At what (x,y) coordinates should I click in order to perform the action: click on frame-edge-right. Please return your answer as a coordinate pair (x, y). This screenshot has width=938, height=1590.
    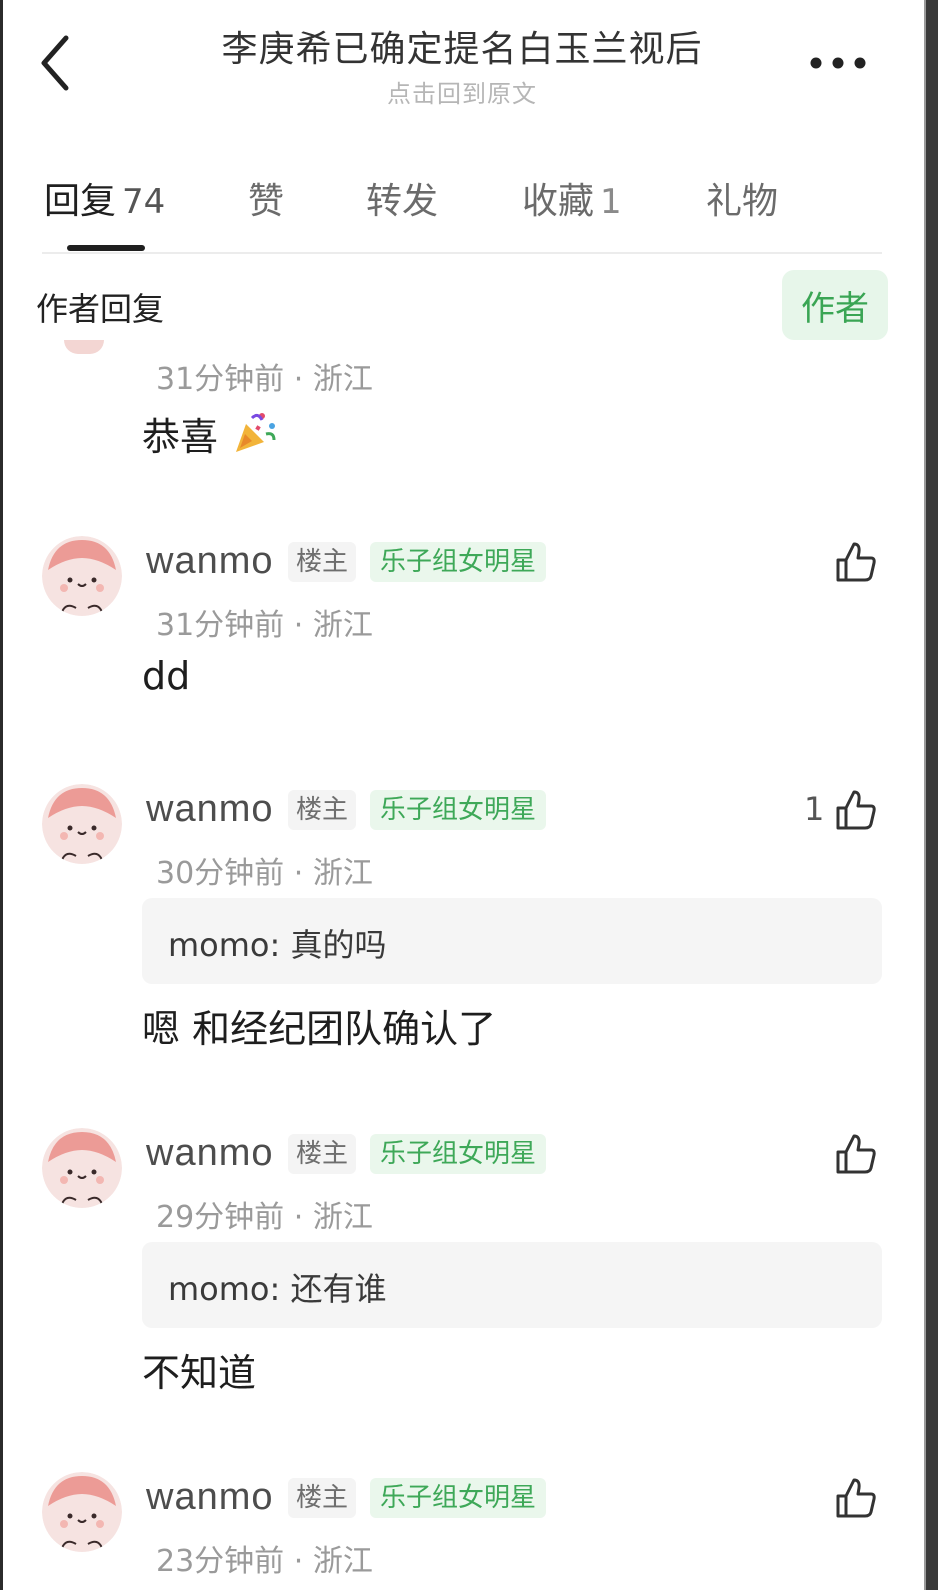
    Looking at the image, I should click on (931, 795).